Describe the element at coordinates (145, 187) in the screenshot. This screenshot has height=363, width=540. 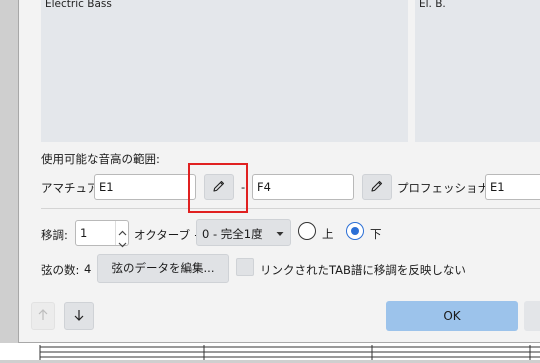
I see `amateur-low-input: E1` at that location.